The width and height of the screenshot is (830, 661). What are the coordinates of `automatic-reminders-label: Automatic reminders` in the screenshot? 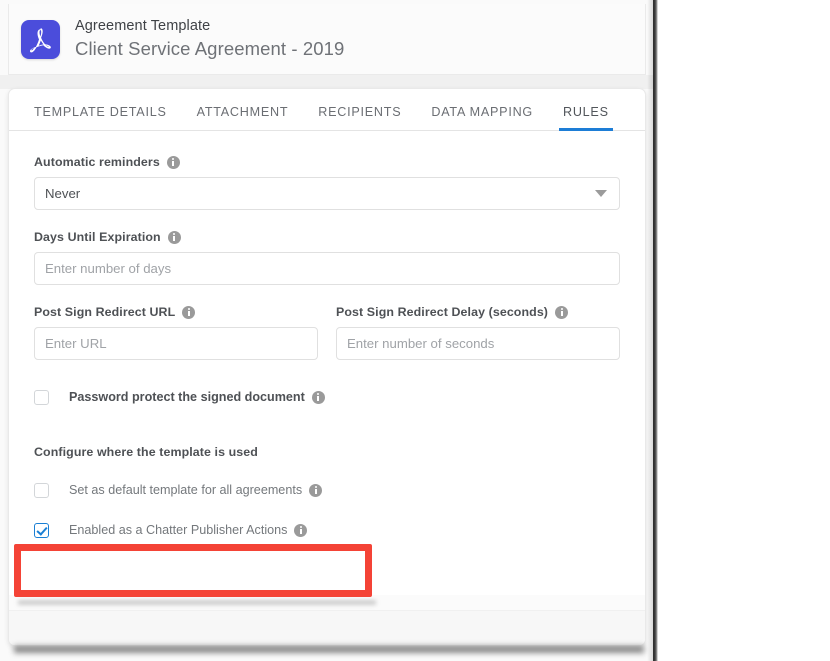 It's located at (327, 162).